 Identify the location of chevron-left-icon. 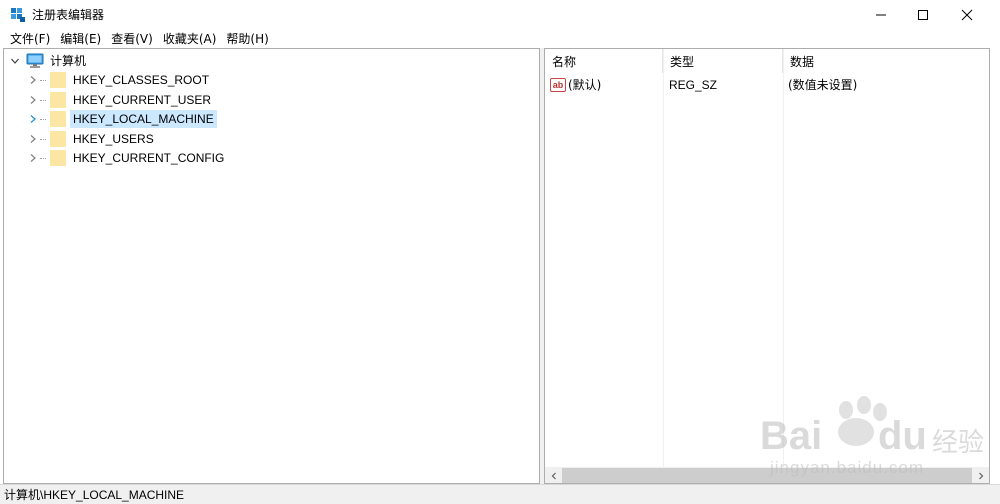
(553, 475).